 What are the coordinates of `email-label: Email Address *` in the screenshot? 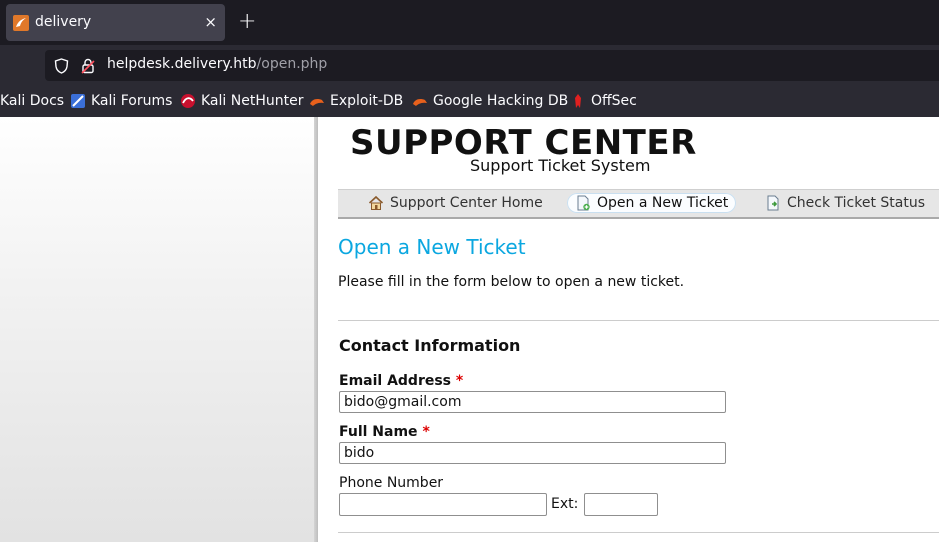 It's located at (401, 381).